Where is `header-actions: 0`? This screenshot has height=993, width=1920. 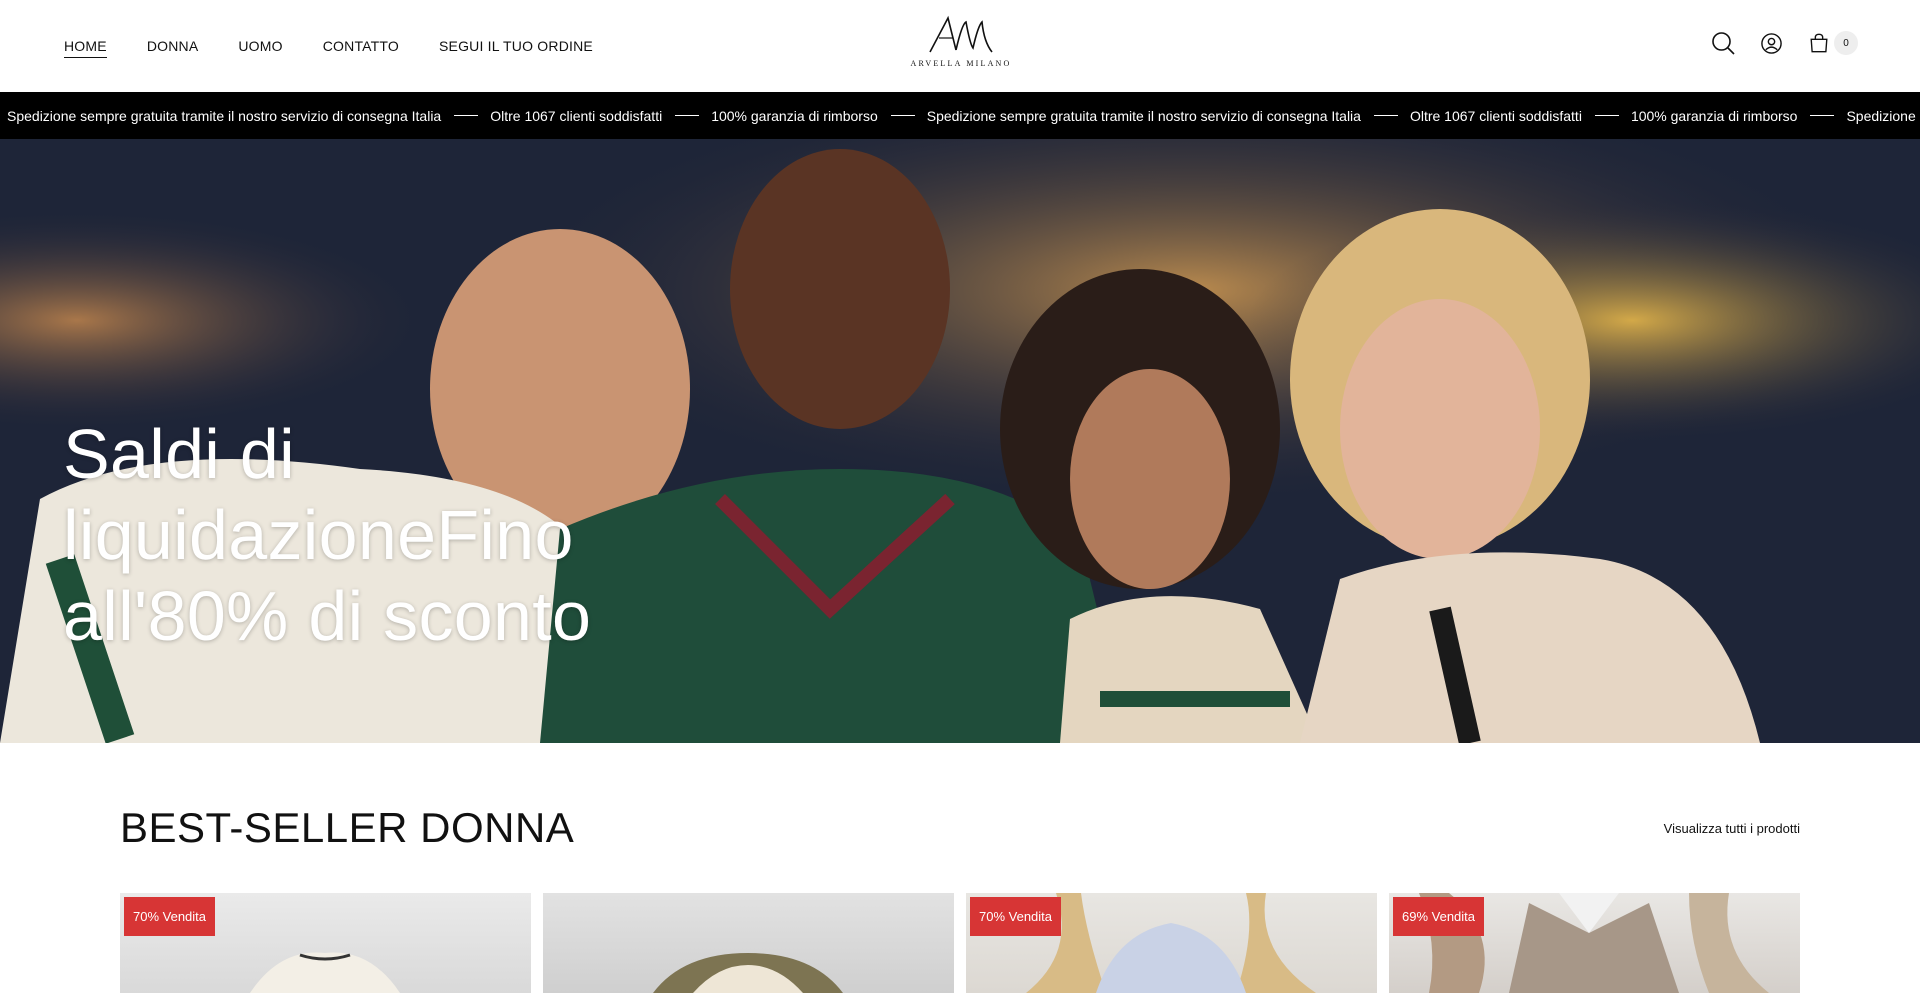 header-actions: 0 is located at coordinates (1773, 43).